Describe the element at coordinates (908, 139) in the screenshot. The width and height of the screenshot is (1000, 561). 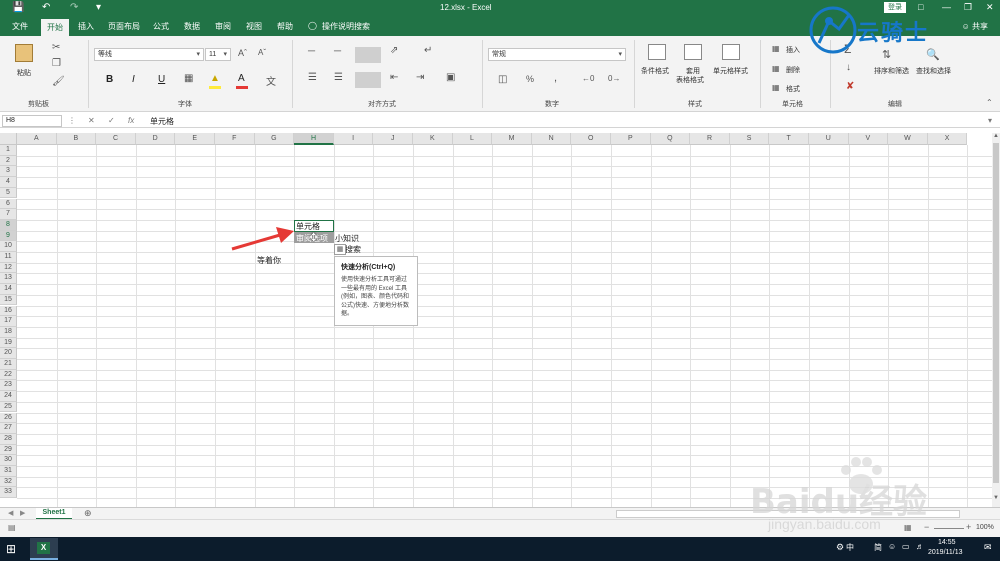
I see `column-header: W` at that location.